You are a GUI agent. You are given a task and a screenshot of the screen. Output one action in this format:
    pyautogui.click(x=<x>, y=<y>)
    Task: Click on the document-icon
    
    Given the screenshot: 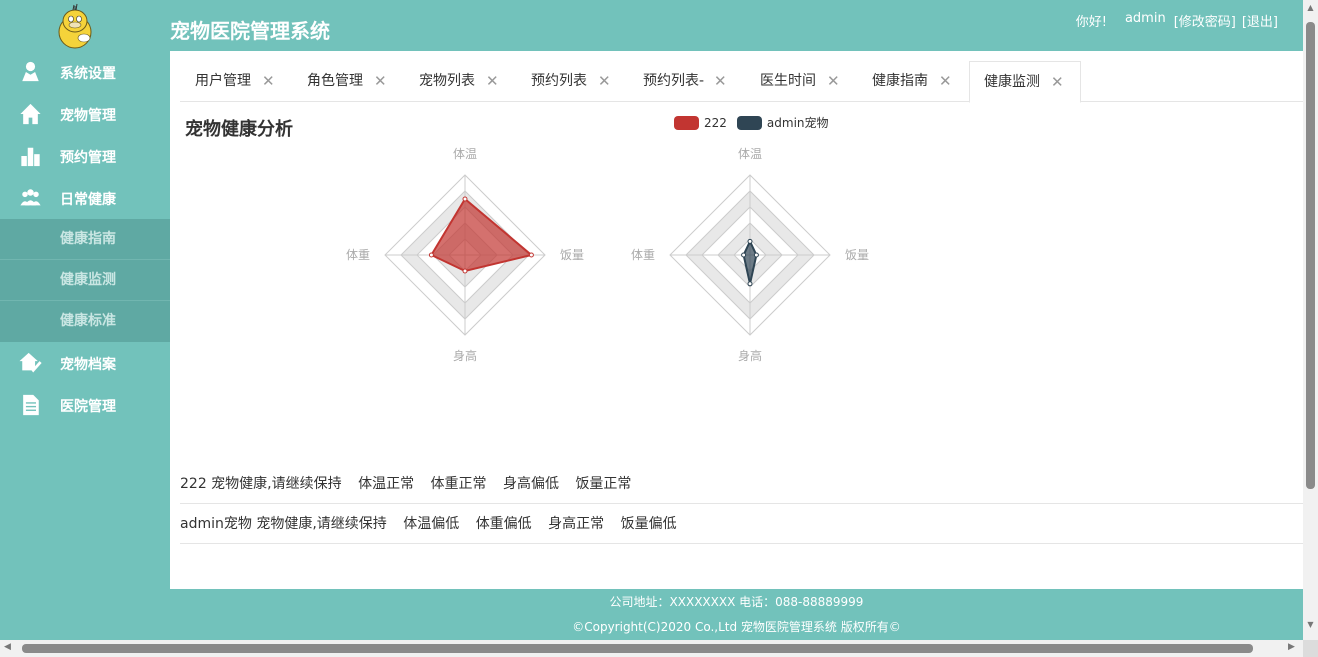 What is the action you would take?
    pyautogui.click(x=31, y=405)
    